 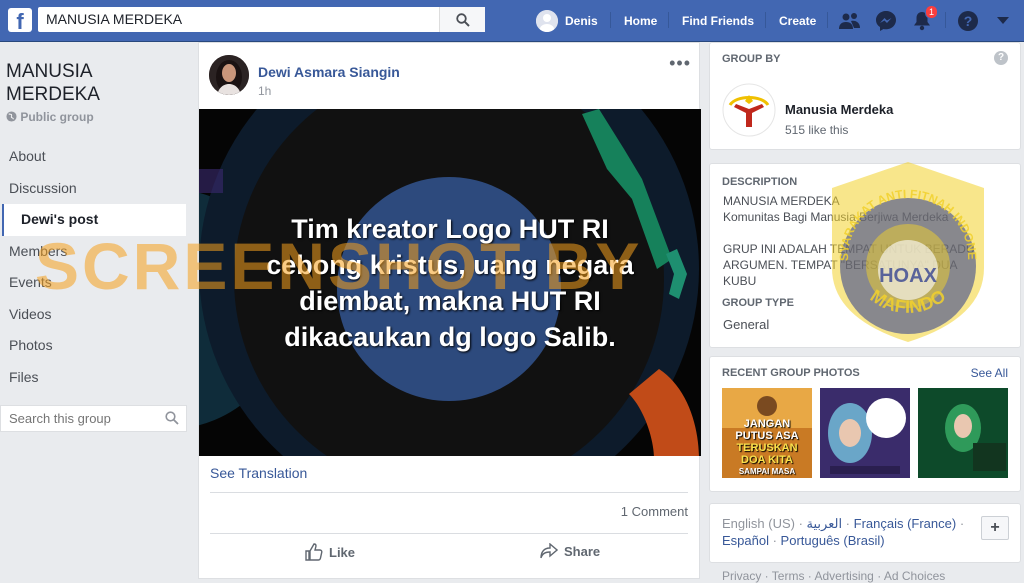 I want to click on friend-requests-icon, so click(x=850, y=21).